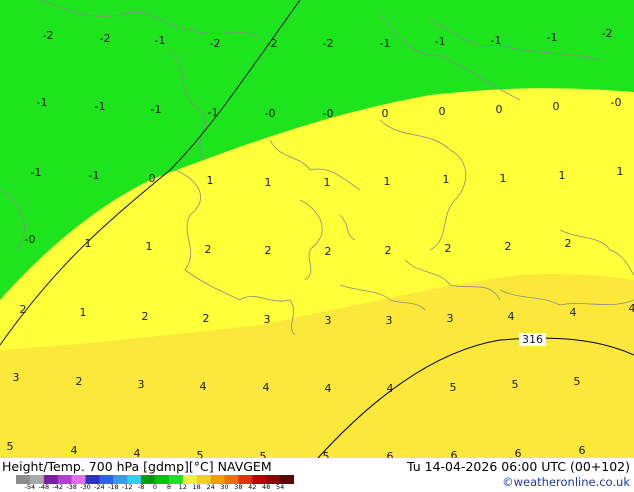 This screenshot has width=634, height=492. What do you see at coordinates (224, 487) in the screenshot?
I see `colorbar-tick-label: 30` at bounding box center [224, 487].